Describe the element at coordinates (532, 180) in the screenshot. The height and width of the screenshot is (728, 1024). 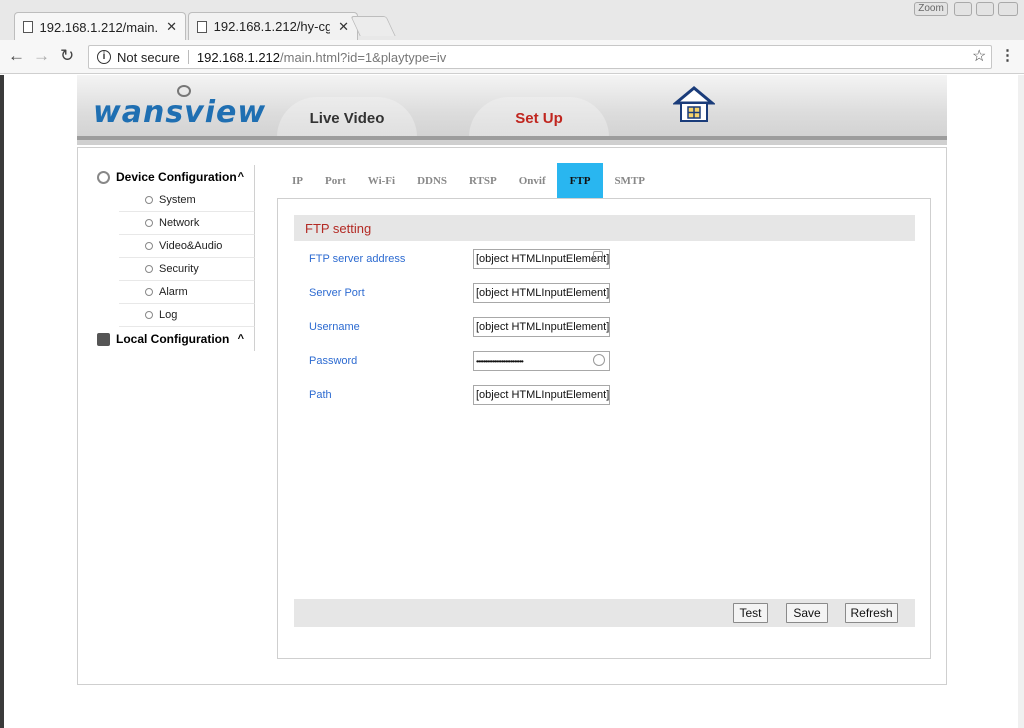
I see `tab-onvif: Onvif` at that location.